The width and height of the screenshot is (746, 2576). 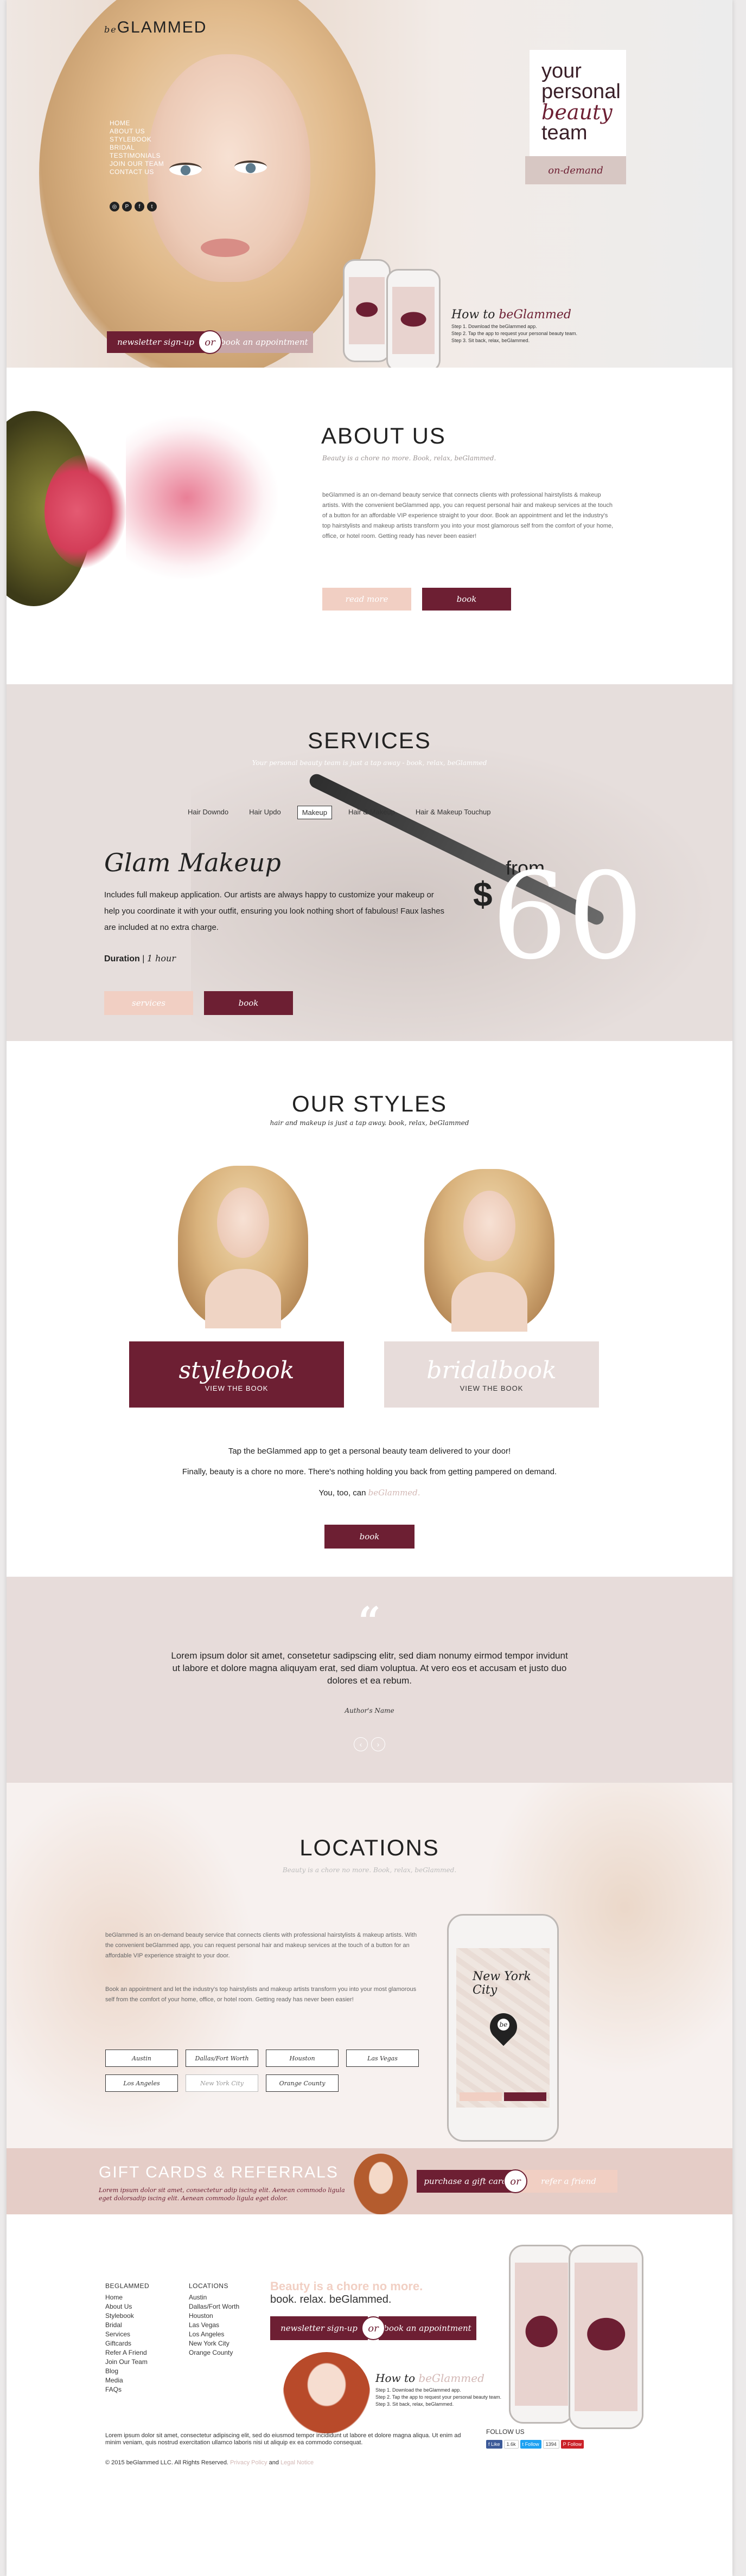 I want to click on twitter-icon: t, so click(x=152, y=206).